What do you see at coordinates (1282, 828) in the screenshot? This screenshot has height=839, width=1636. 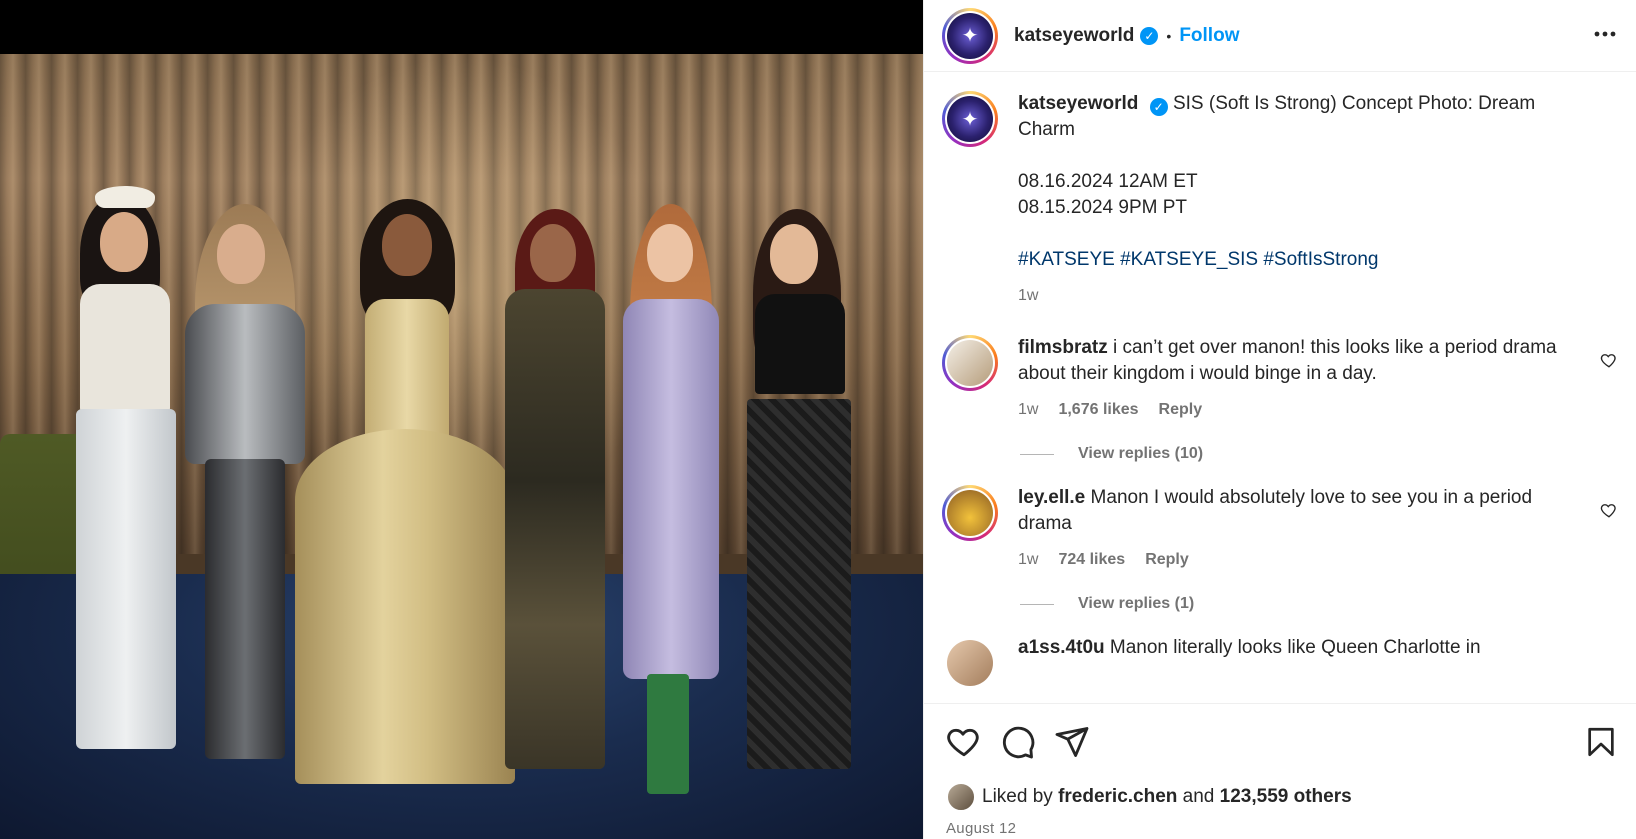 I see `post-date: August 12` at bounding box center [1282, 828].